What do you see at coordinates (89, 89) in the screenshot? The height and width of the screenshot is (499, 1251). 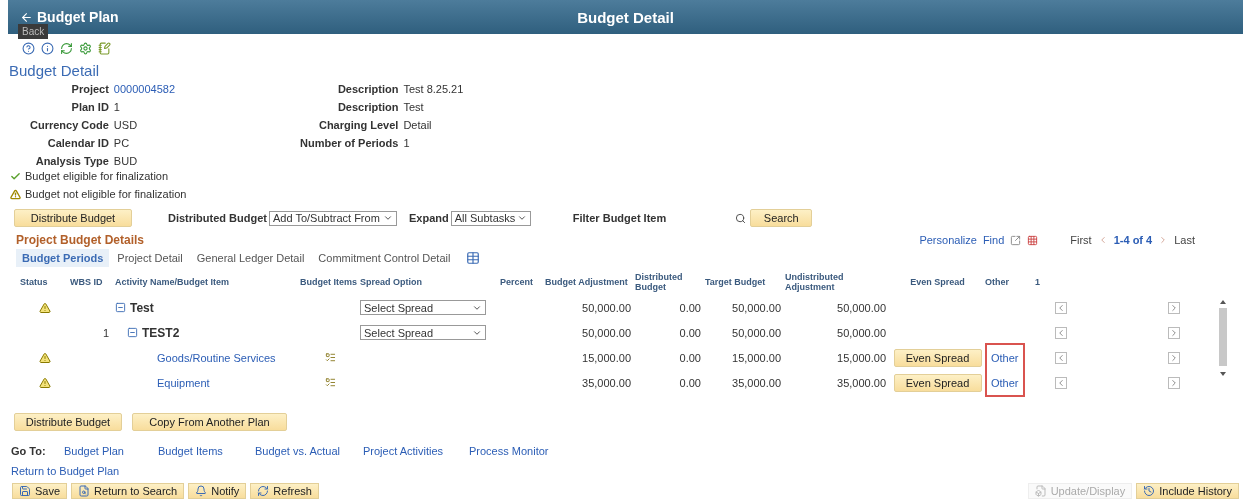 I see `field-label: Project` at bounding box center [89, 89].